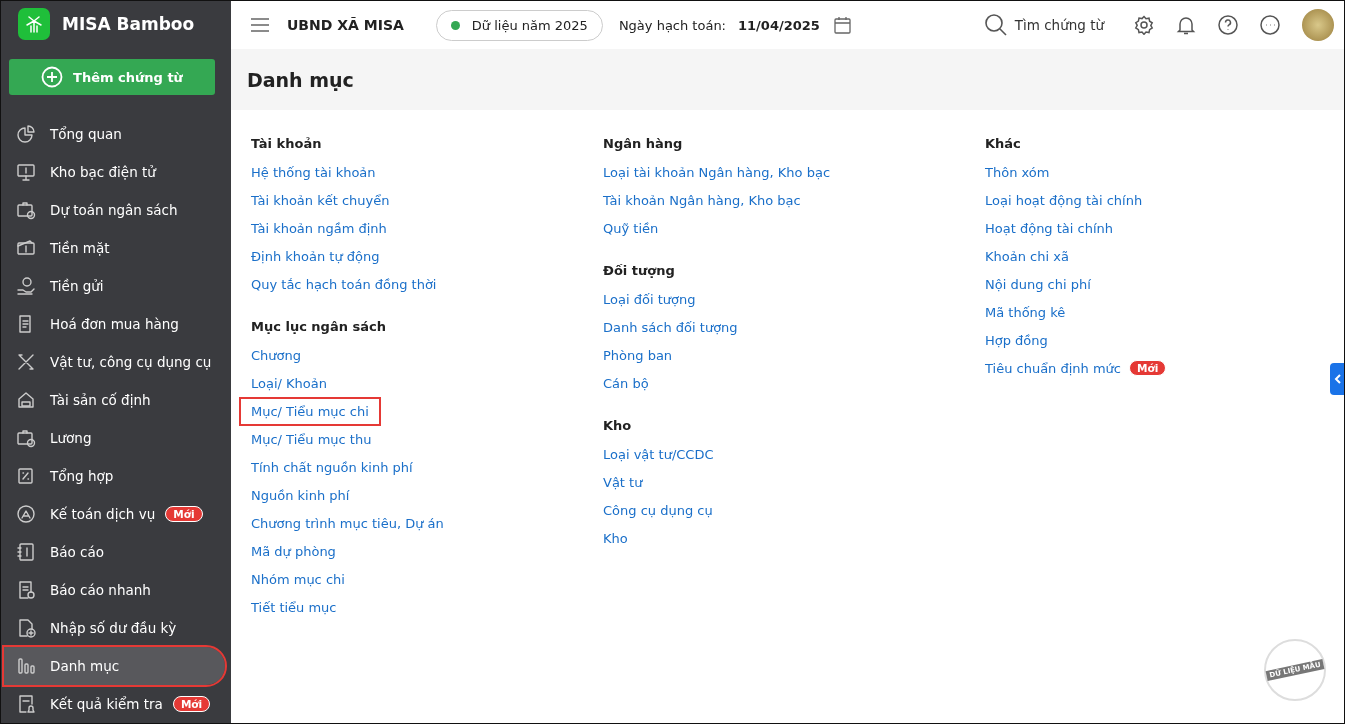  I want to click on catalog-link: Chương trình mục tiêu, Dự án, so click(347, 523).